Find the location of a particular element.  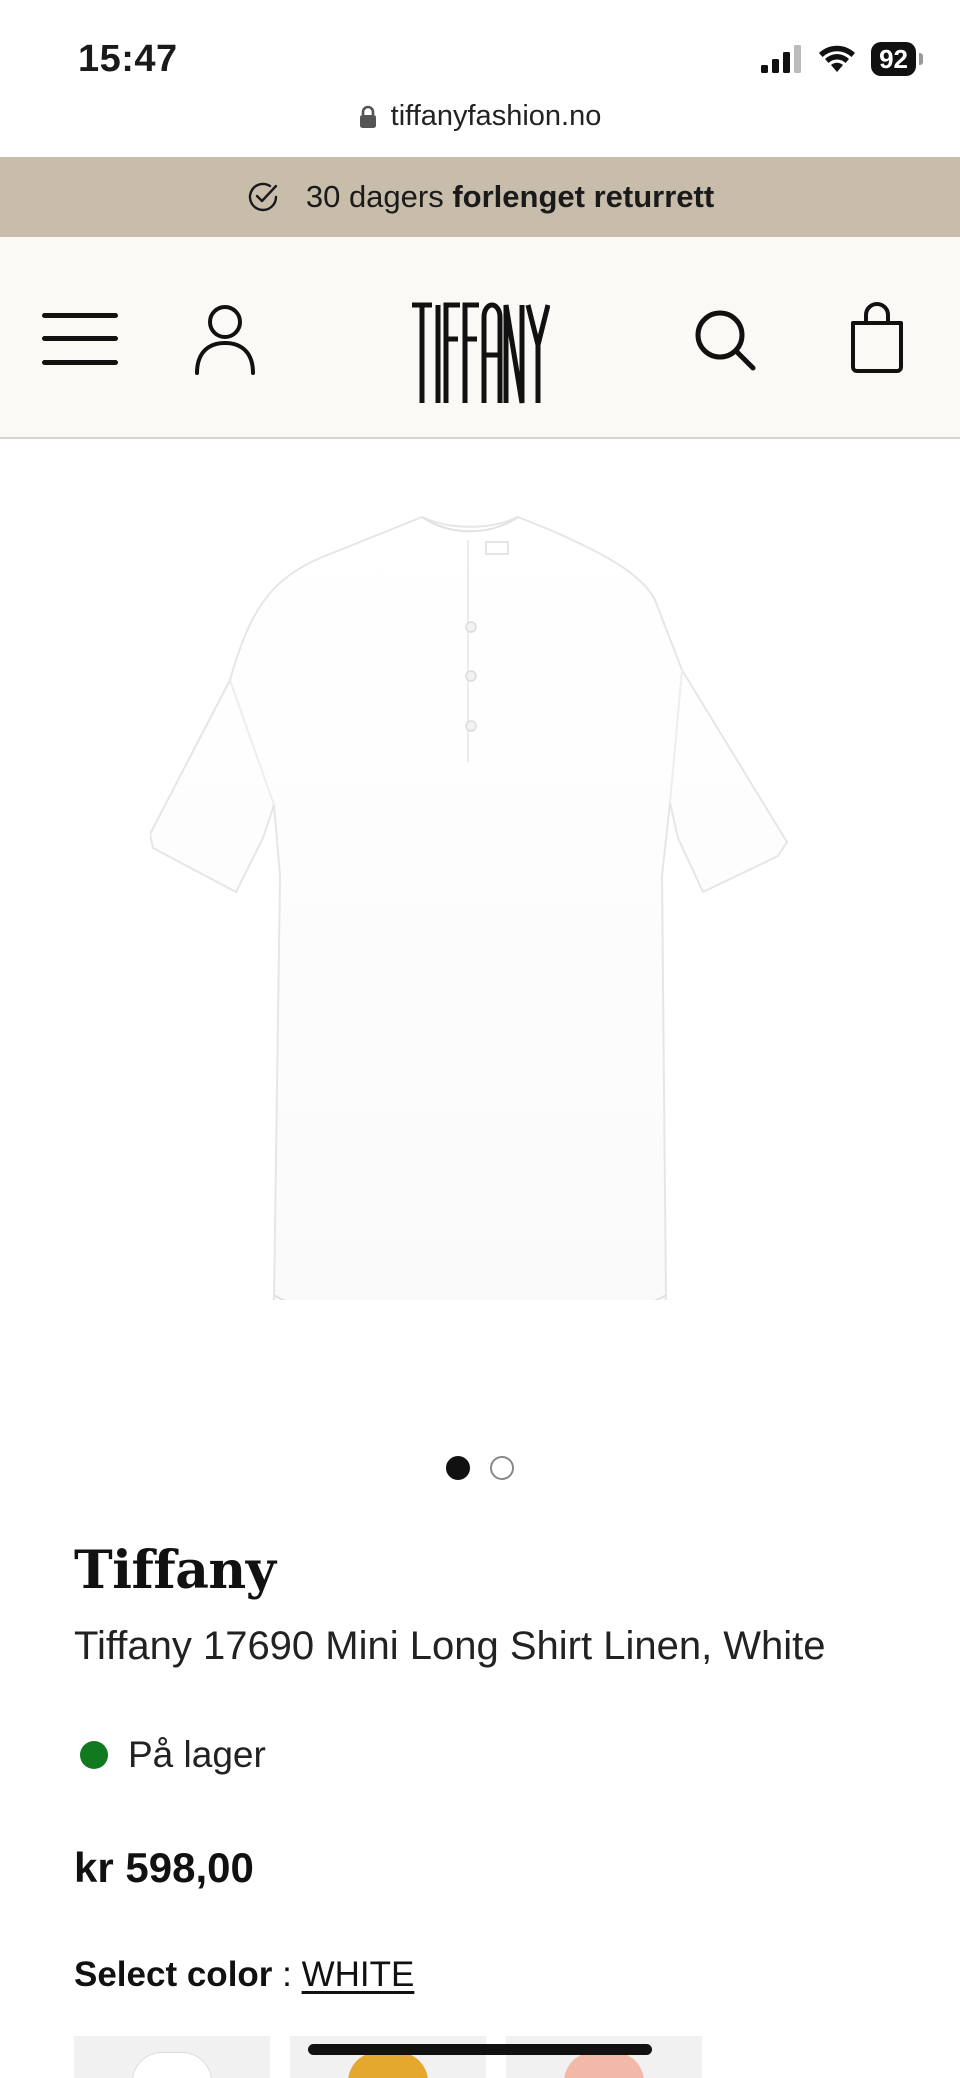

home-indicator is located at coordinates (480, 2049).